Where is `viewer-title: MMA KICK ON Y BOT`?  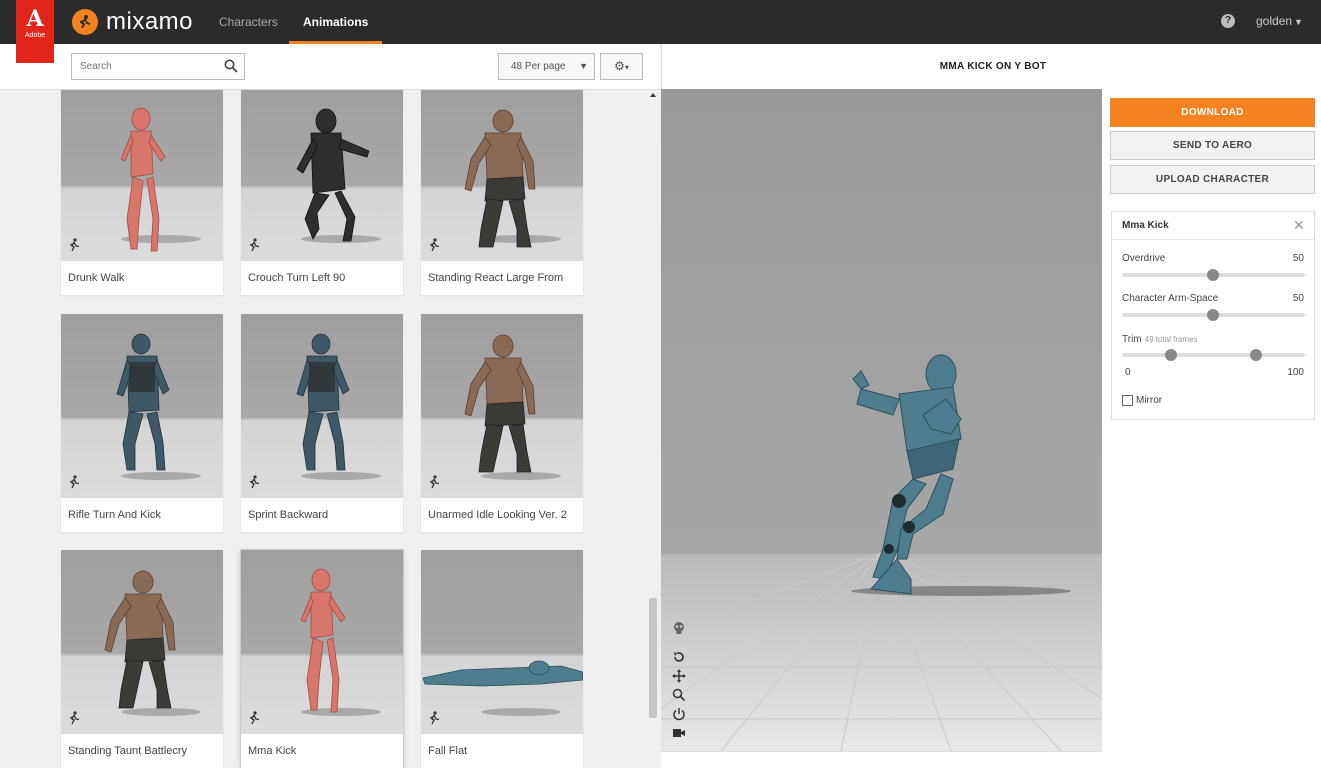 viewer-title: MMA KICK ON Y BOT is located at coordinates (993, 66).